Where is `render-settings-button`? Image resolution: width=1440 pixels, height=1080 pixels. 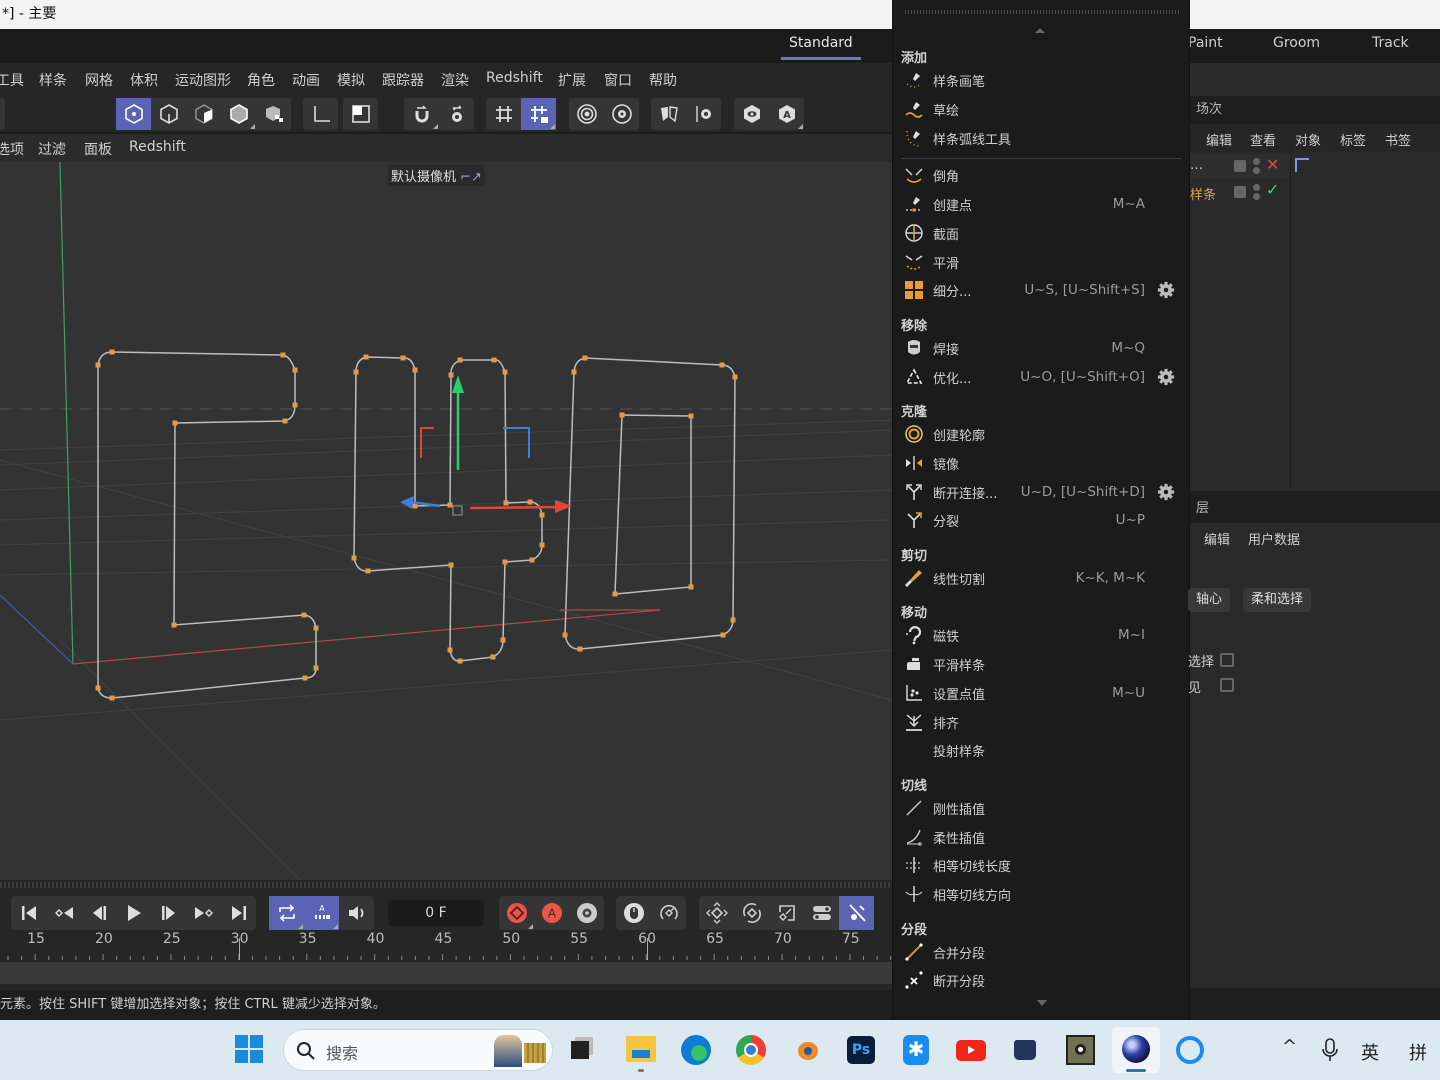 render-settings-button is located at coordinates (621, 114).